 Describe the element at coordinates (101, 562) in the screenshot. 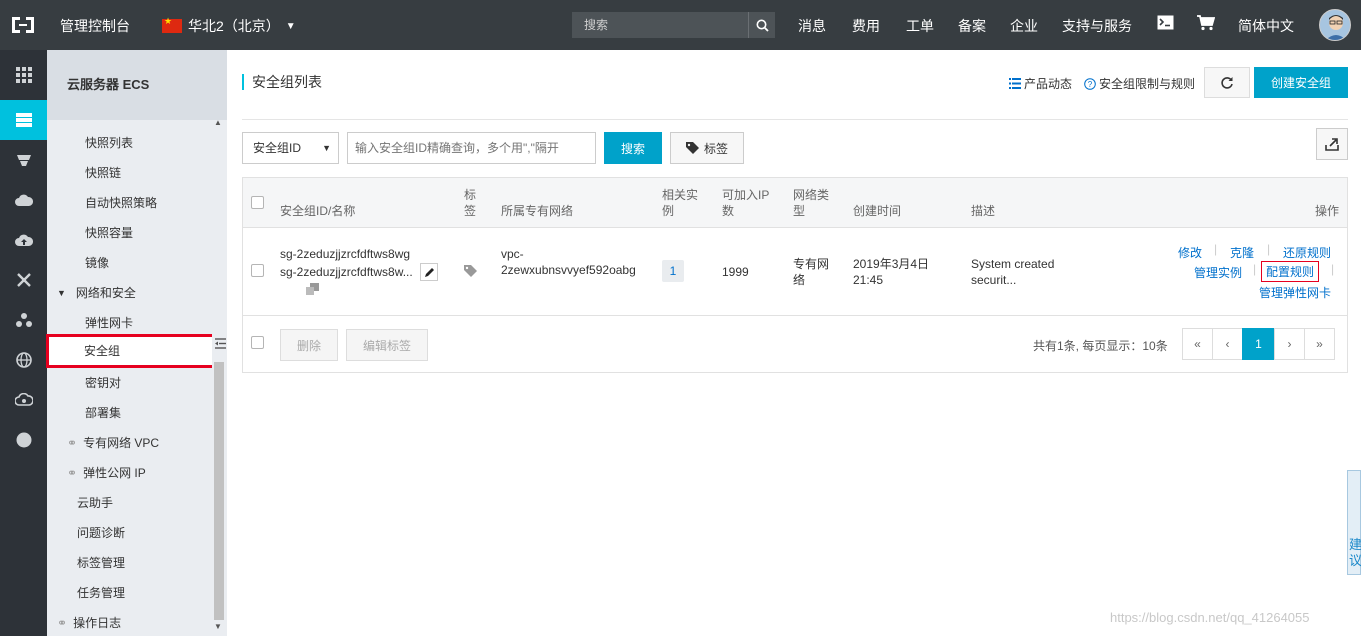

I see `sidebar-item-tag-management: 标签管理` at that location.